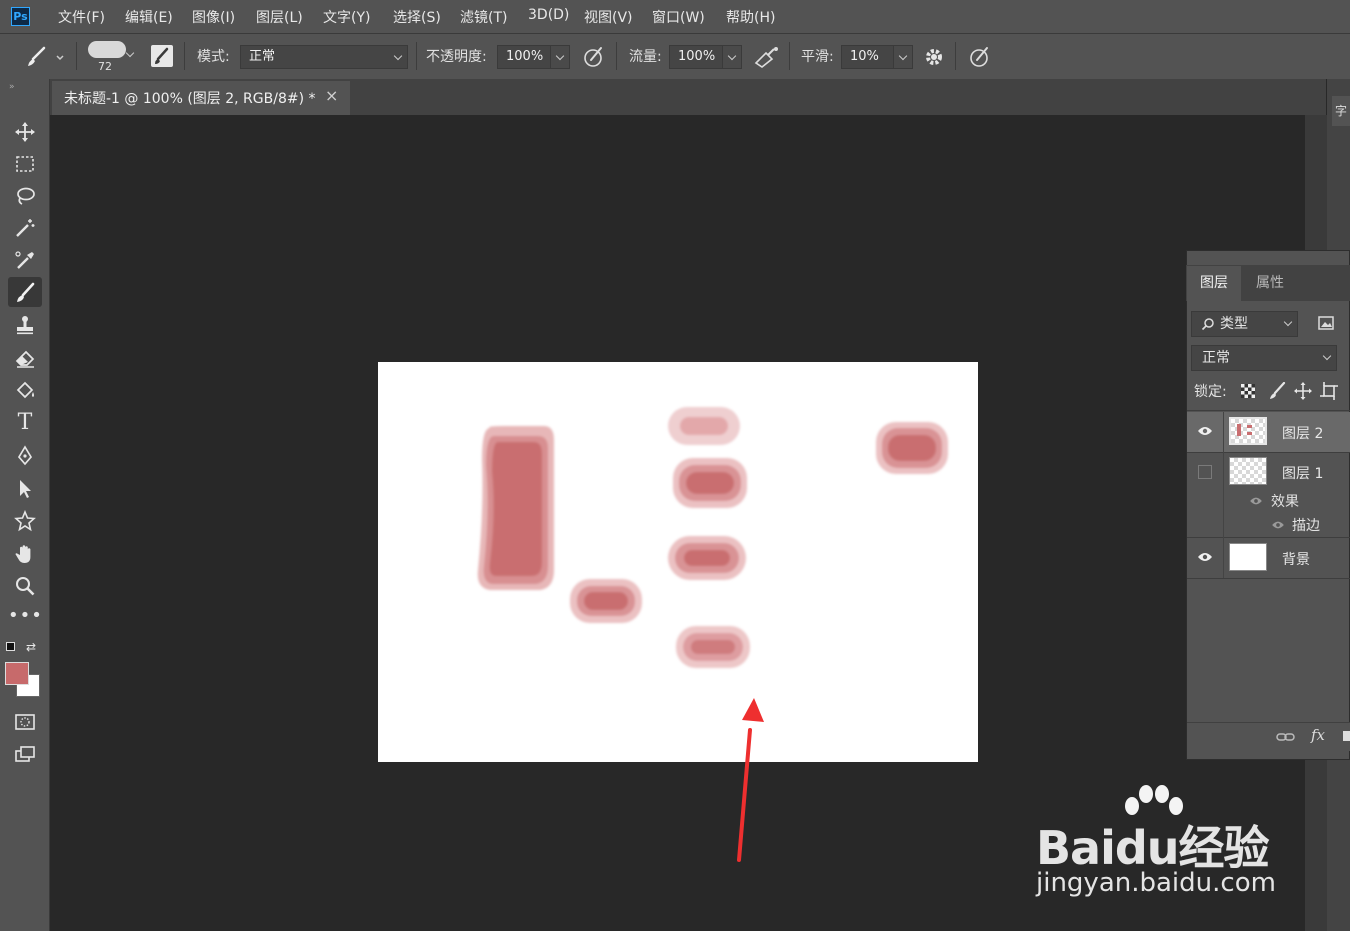  I want to click on mode-label: 模式:, so click(213, 57).